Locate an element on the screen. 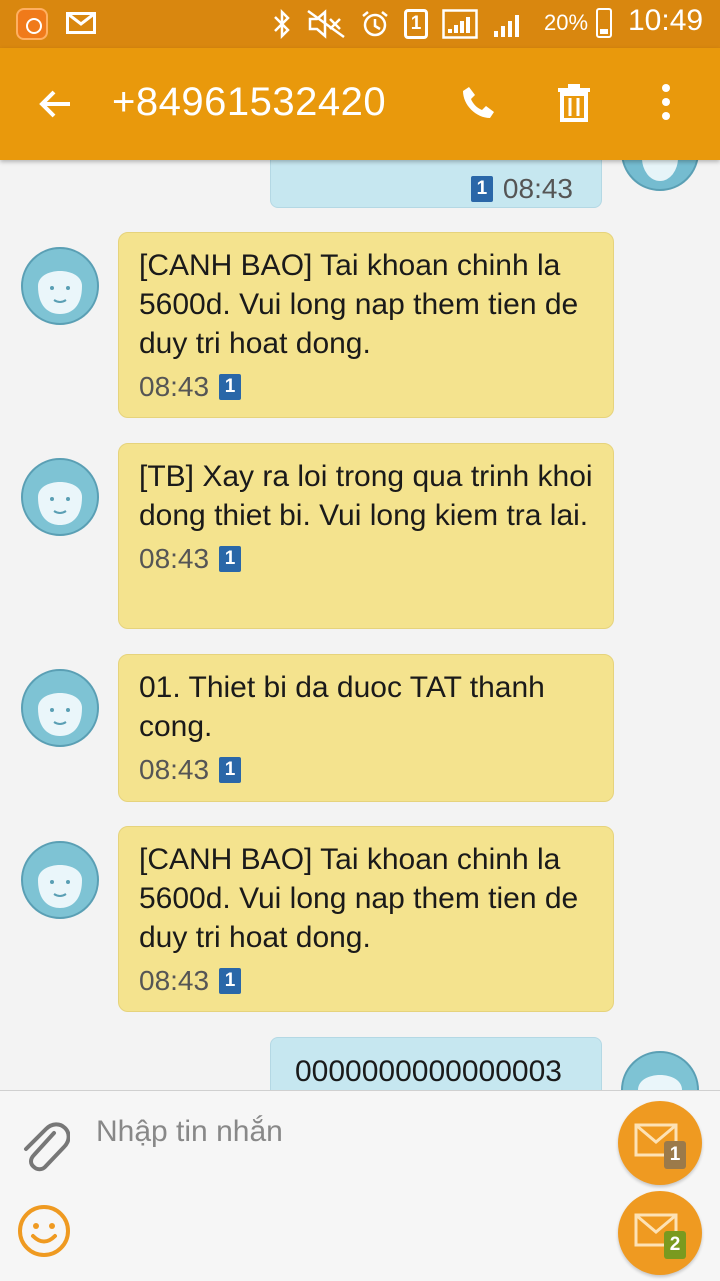  emoji-icon is located at coordinates (44, 1231).